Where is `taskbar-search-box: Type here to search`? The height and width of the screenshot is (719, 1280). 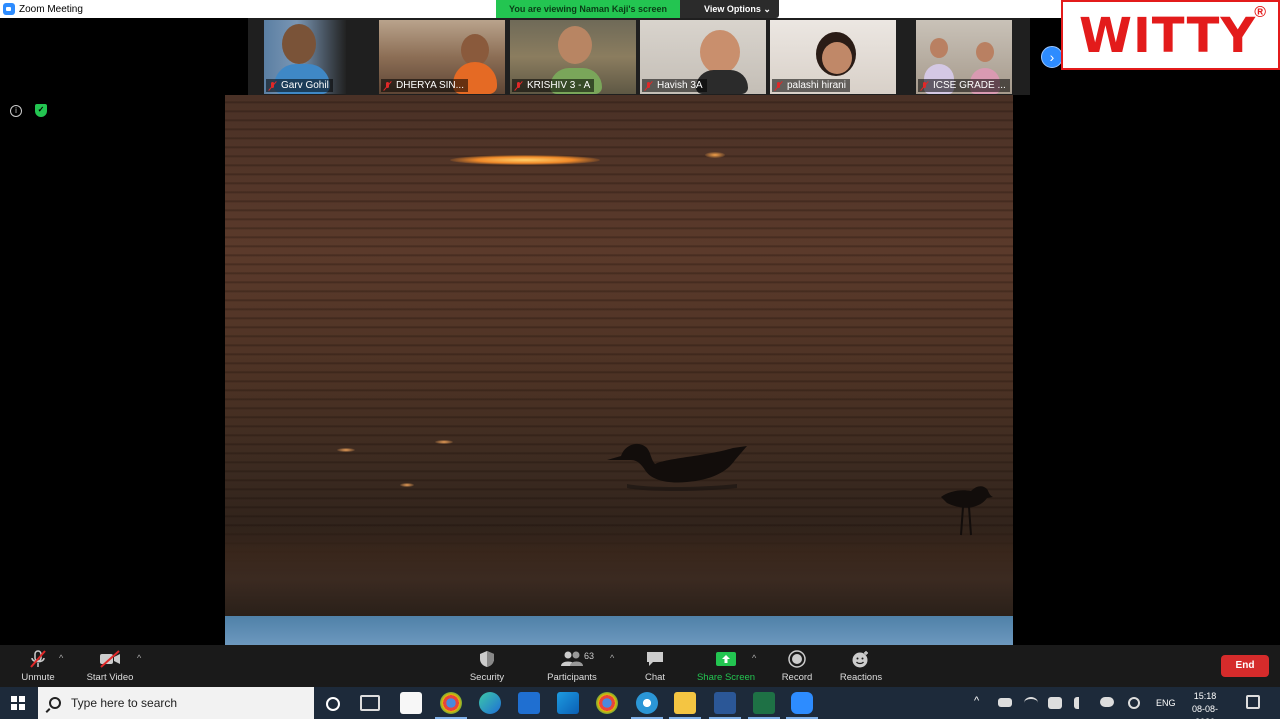
taskbar-search-box: Type here to search is located at coordinates (176, 703).